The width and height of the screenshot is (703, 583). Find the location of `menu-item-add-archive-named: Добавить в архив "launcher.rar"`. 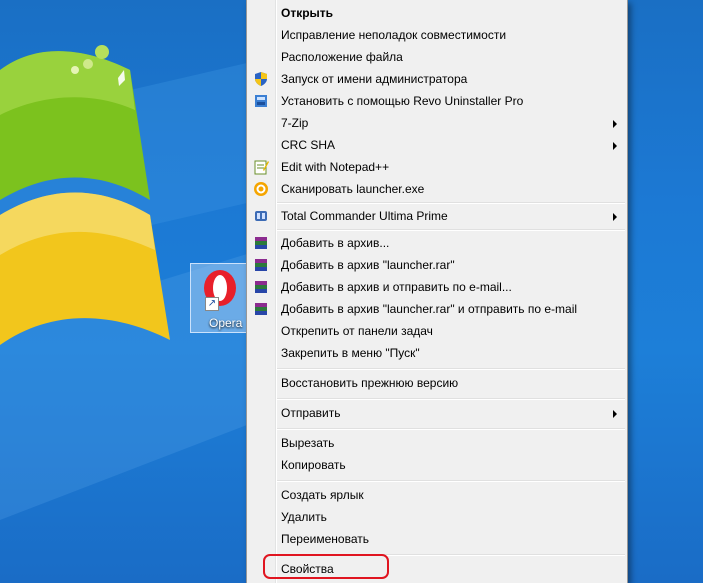

menu-item-add-archive-named: Добавить в архив "launcher.rar" is located at coordinates (437, 265).